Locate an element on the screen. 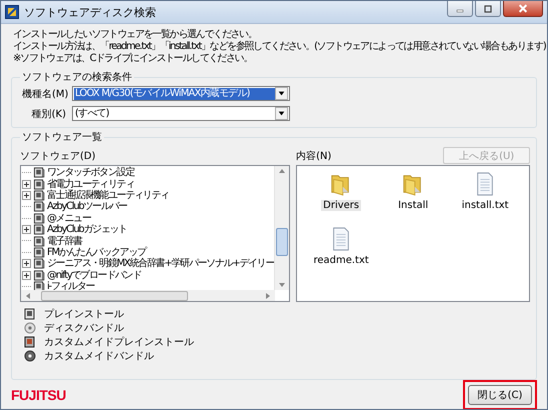 This screenshot has width=548, height=410. file-name: install.txt is located at coordinates (485, 205).